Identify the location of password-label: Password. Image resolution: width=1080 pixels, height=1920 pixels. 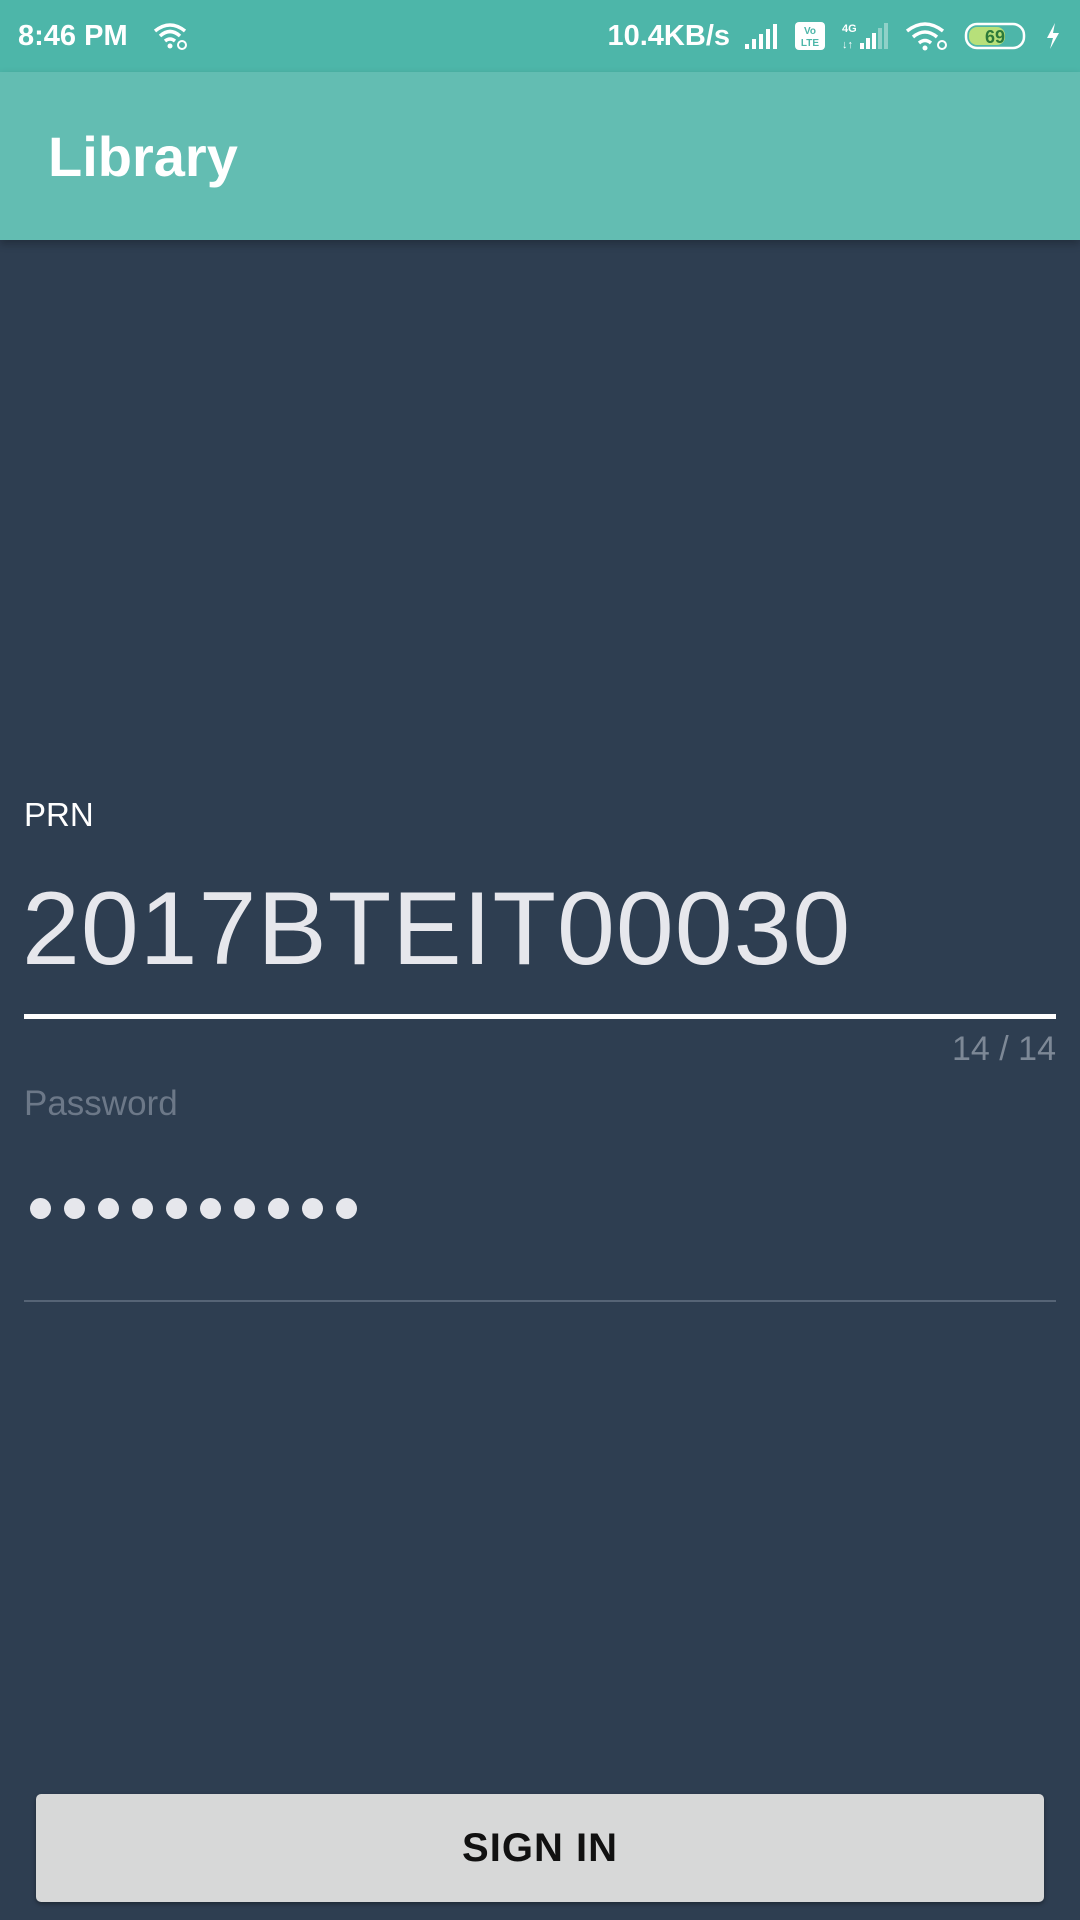
(101, 1103).